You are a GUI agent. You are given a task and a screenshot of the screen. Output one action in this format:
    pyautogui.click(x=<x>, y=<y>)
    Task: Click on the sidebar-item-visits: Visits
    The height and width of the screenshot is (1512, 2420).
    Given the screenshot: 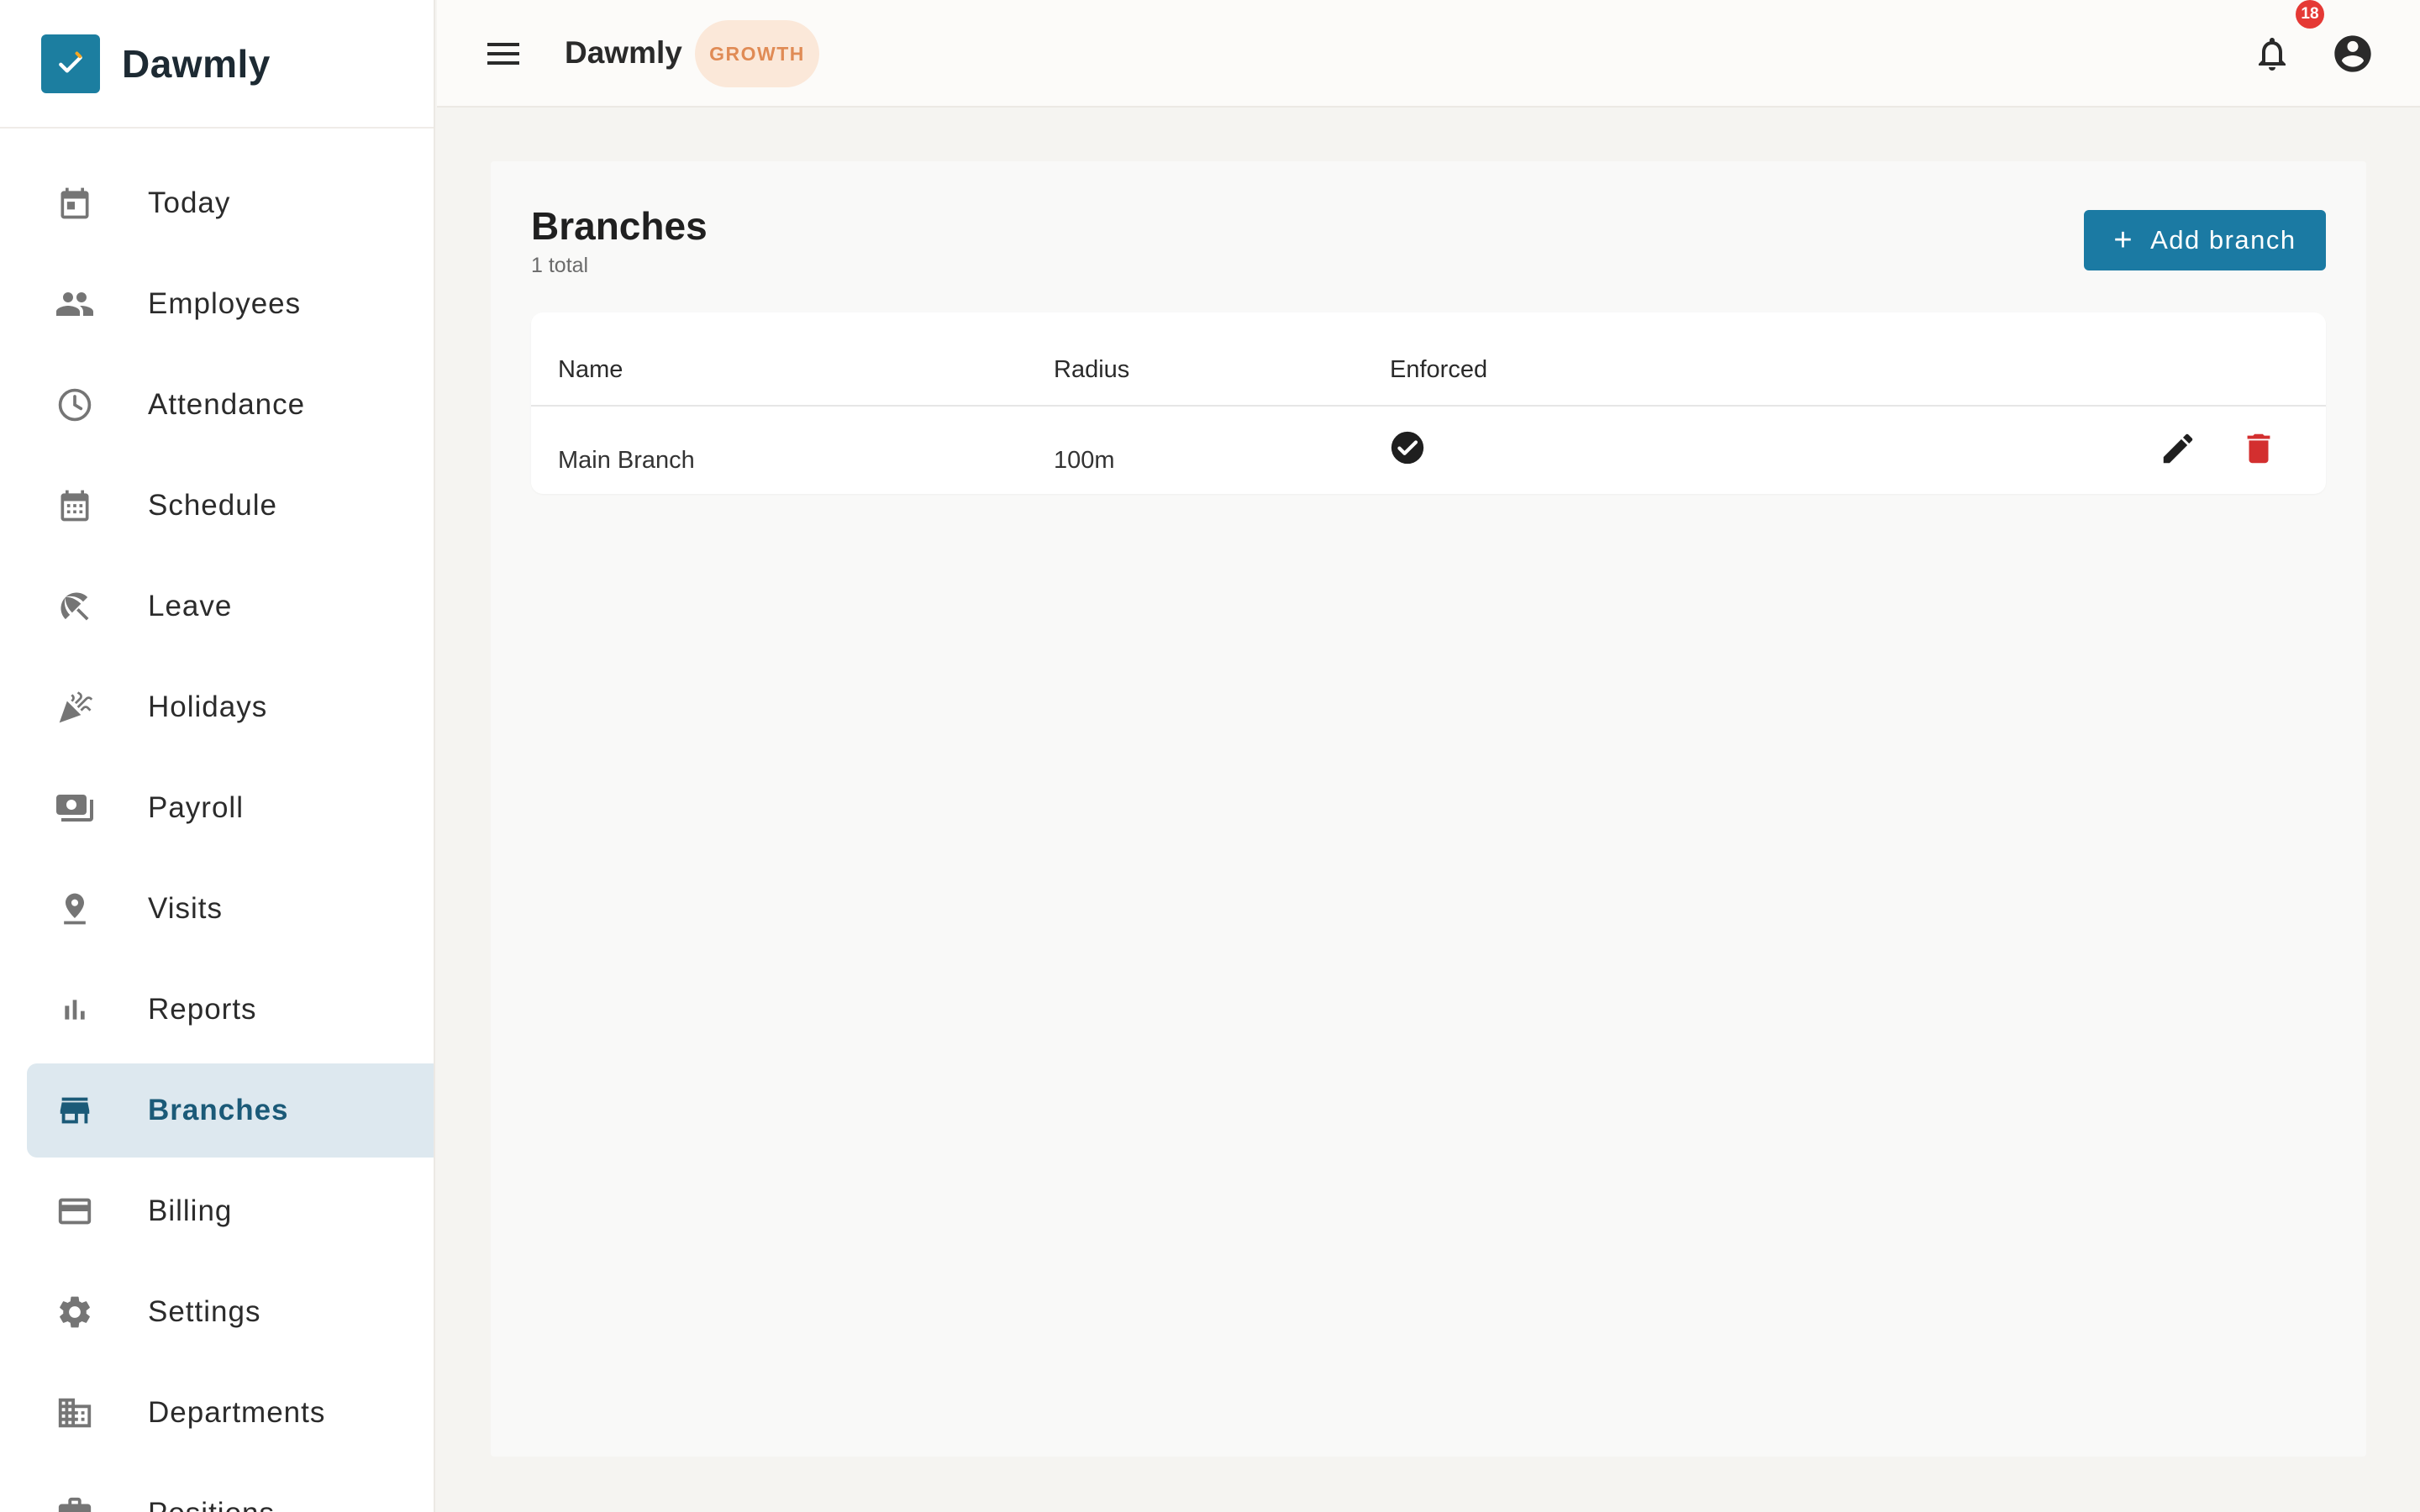 What is the action you would take?
    pyautogui.click(x=231, y=909)
    